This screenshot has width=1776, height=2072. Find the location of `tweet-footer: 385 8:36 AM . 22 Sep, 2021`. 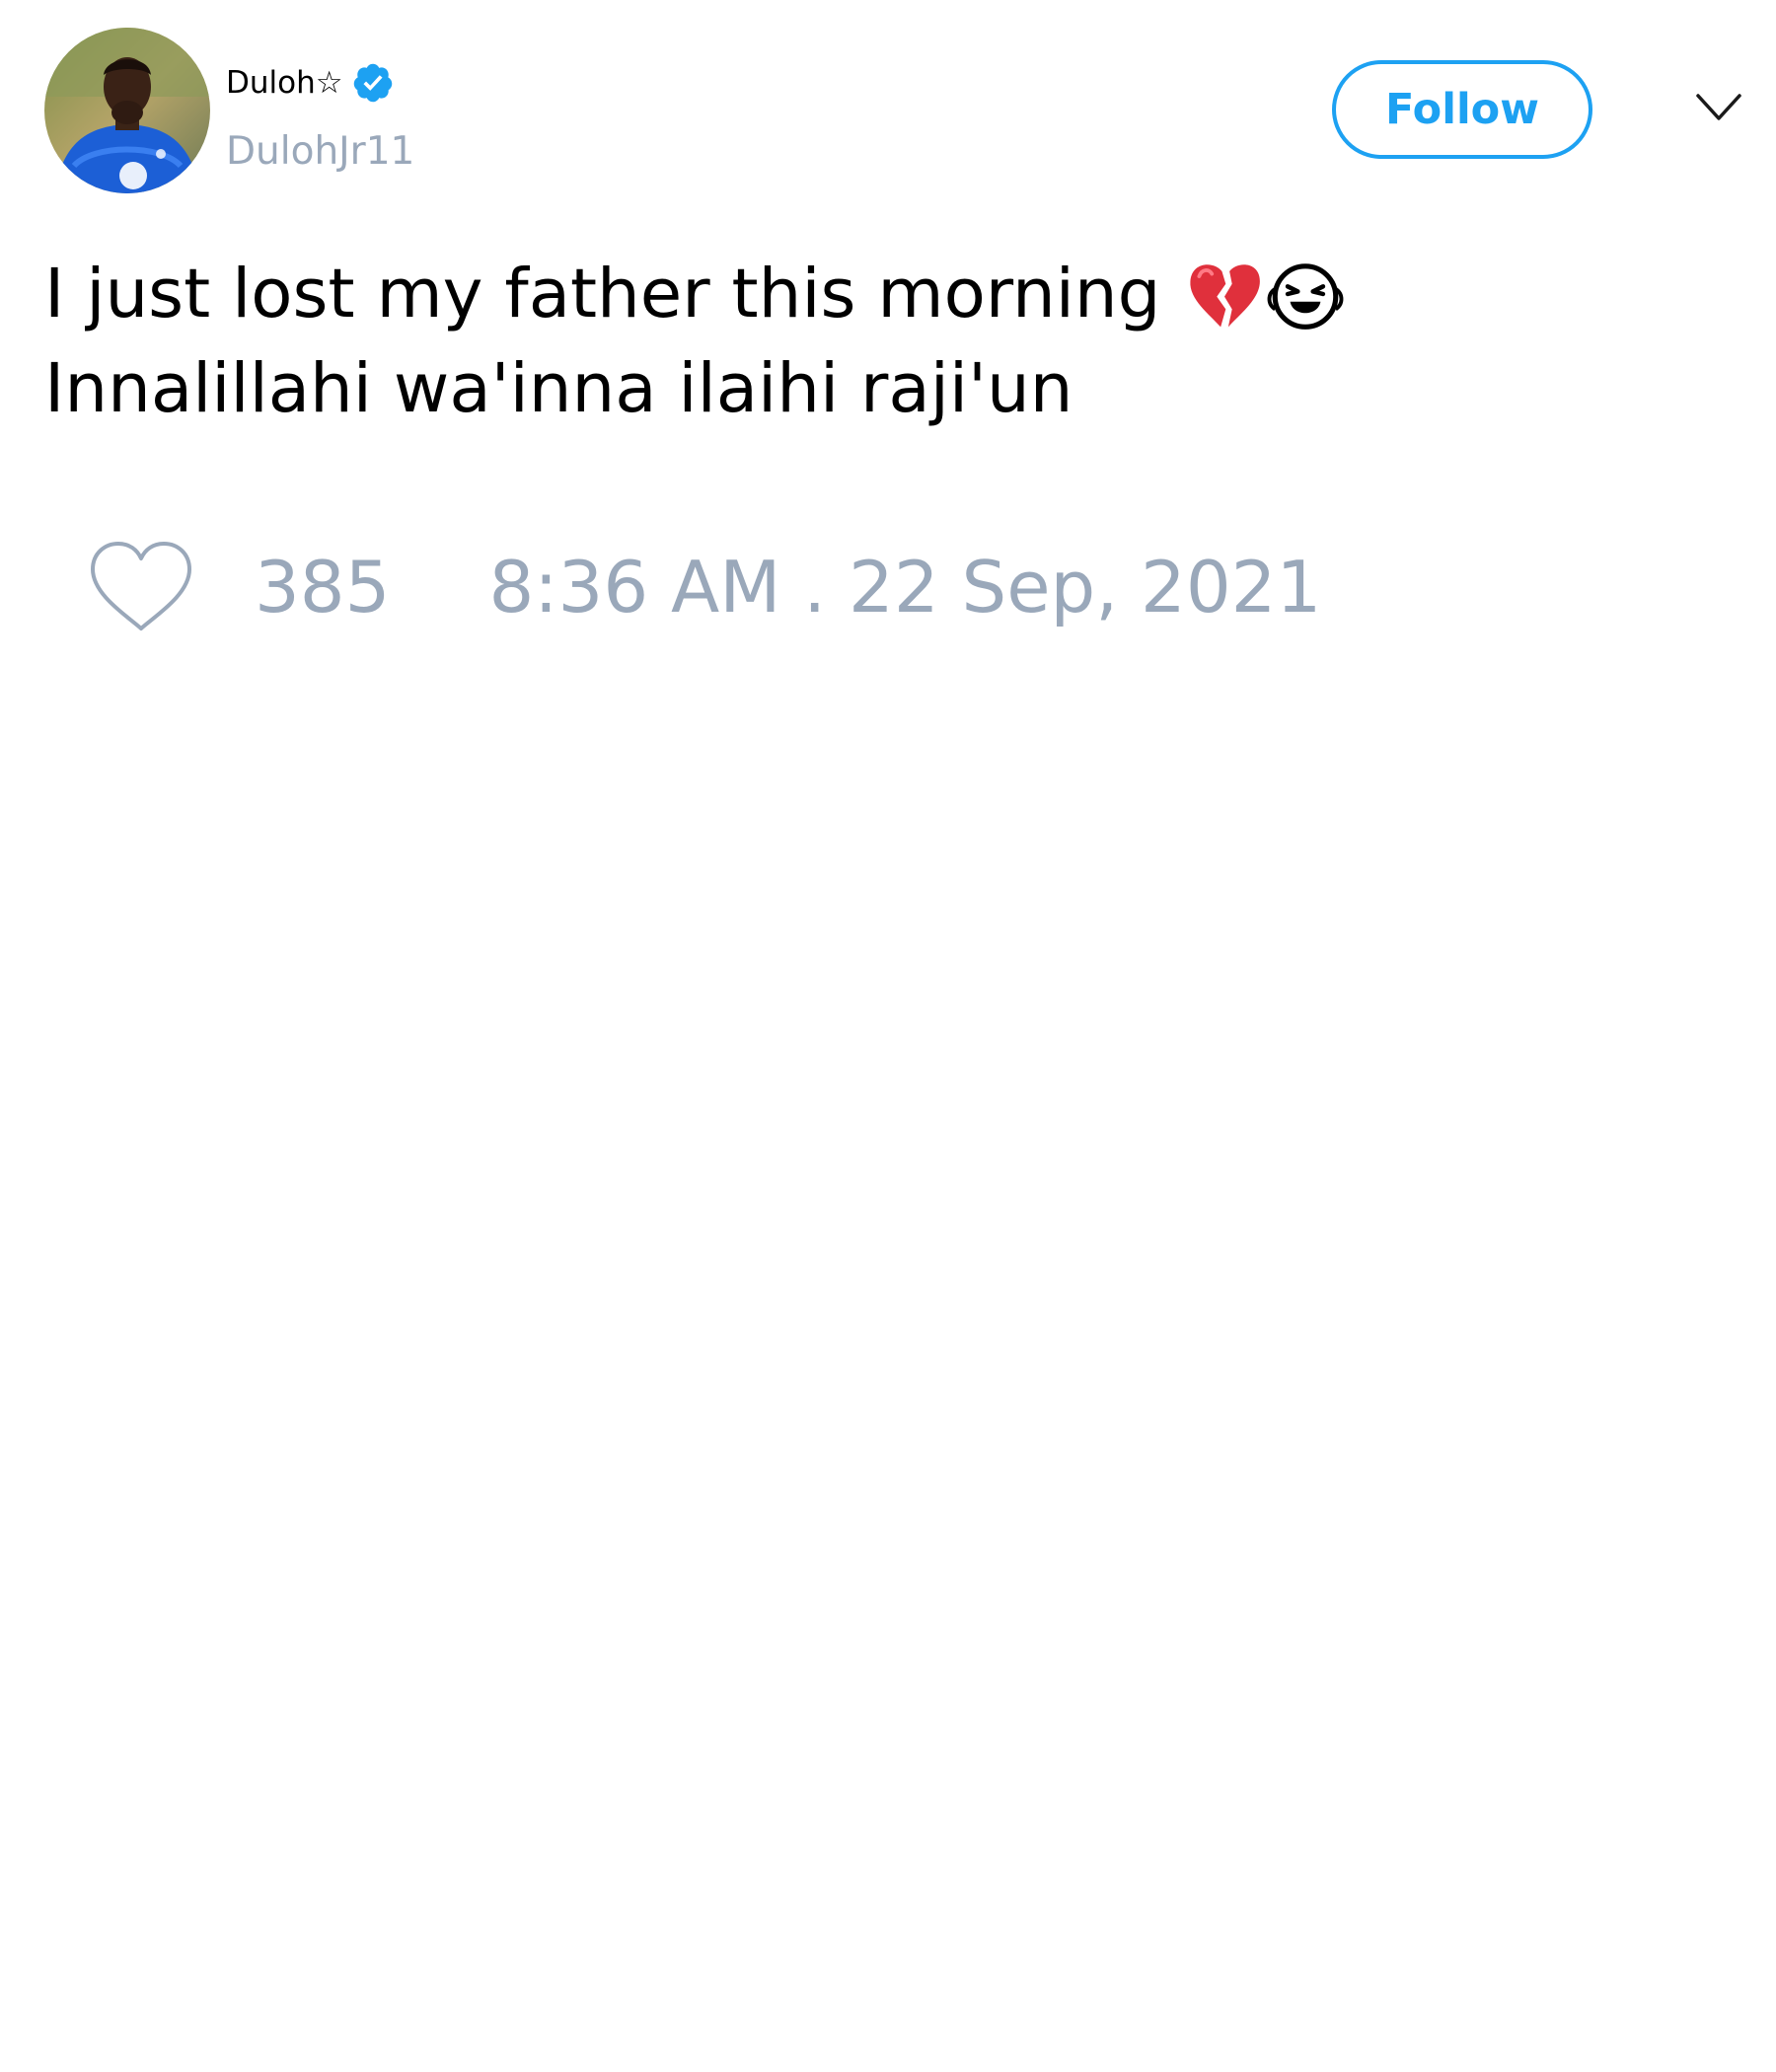

tweet-footer: 385 8:36 AM . 22 Sep, 2021 is located at coordinates (705, 587).